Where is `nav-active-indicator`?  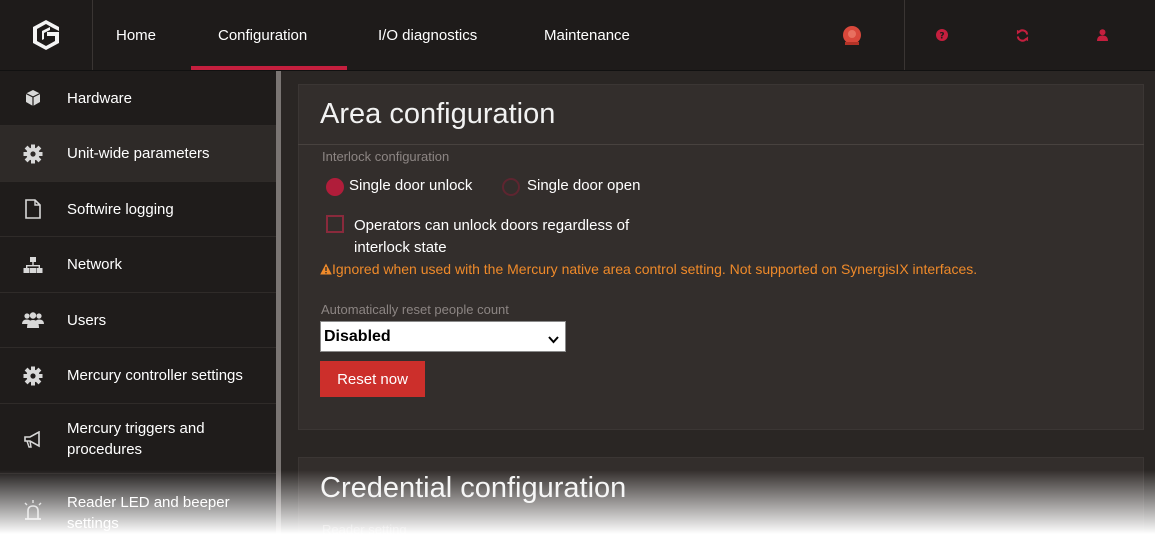
nav-active-indicator is located at coordinates (269, 68).